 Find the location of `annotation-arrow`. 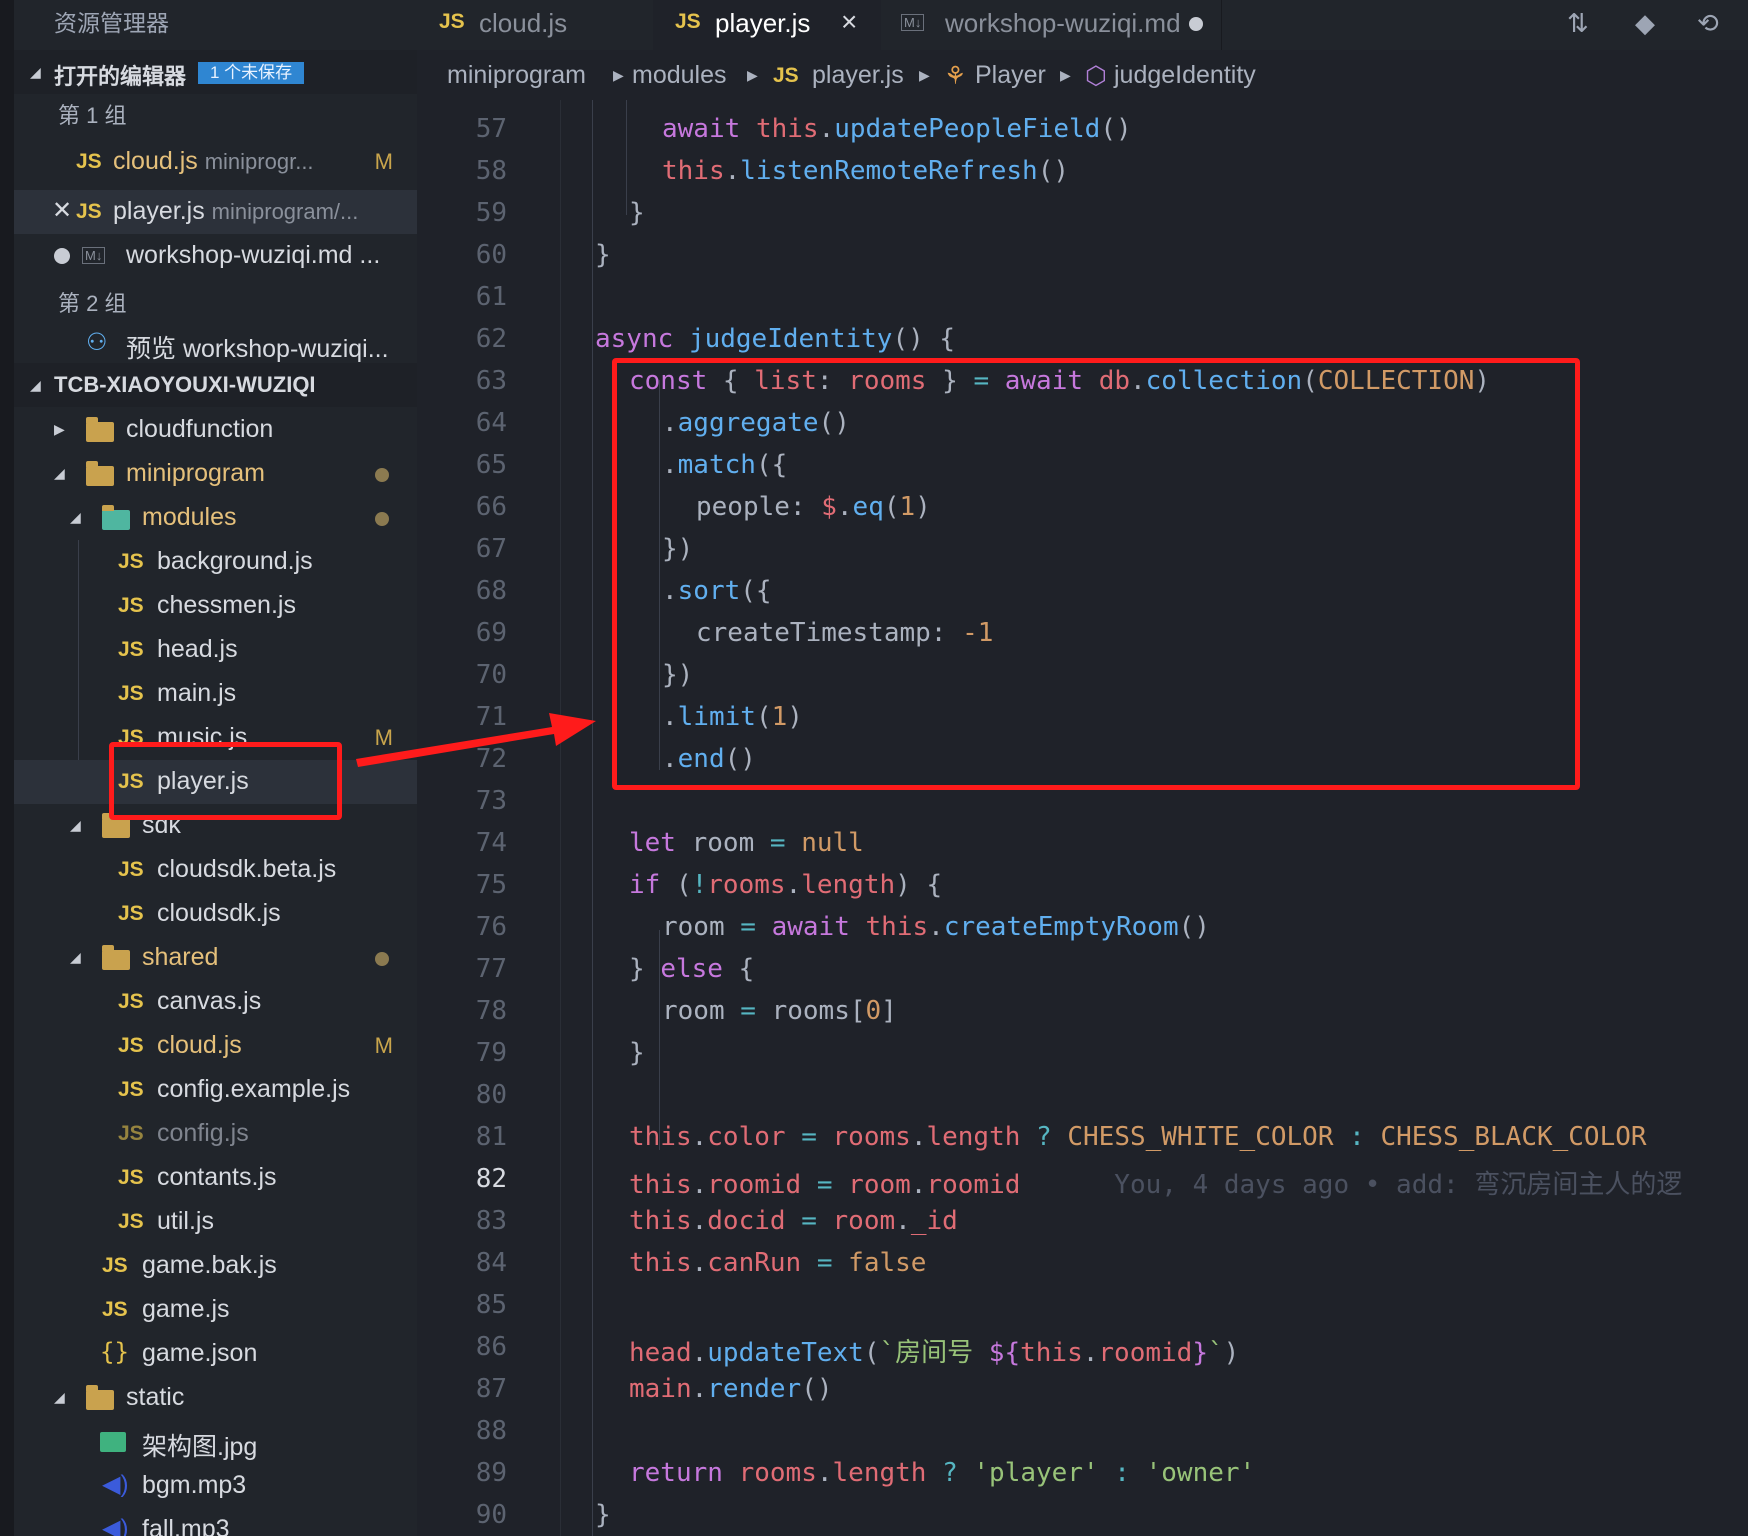

annotation-arrow is located at coordinates (476, 740).